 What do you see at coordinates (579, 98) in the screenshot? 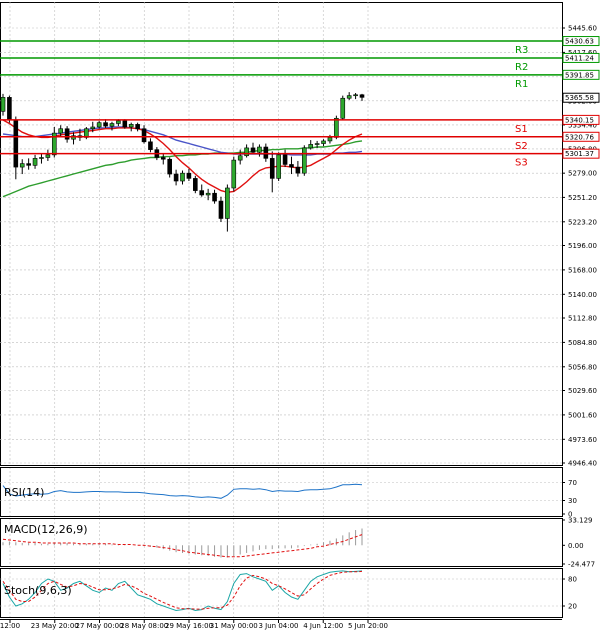
I see `current-price-value: 5365.58` at bounding box center [579, 98].